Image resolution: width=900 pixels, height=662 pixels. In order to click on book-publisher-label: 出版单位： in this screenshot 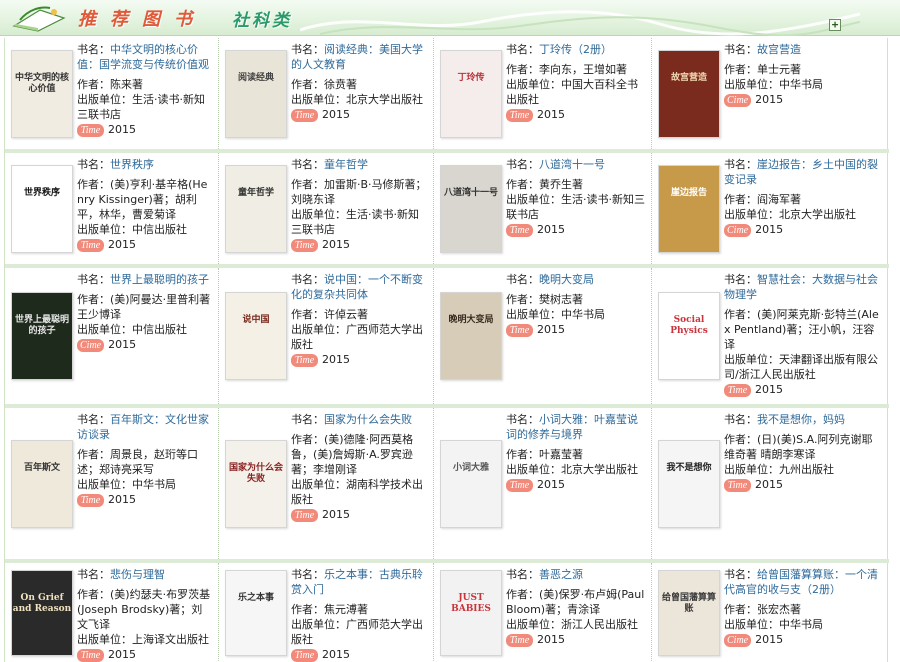, I will do `click(533, 314)`.